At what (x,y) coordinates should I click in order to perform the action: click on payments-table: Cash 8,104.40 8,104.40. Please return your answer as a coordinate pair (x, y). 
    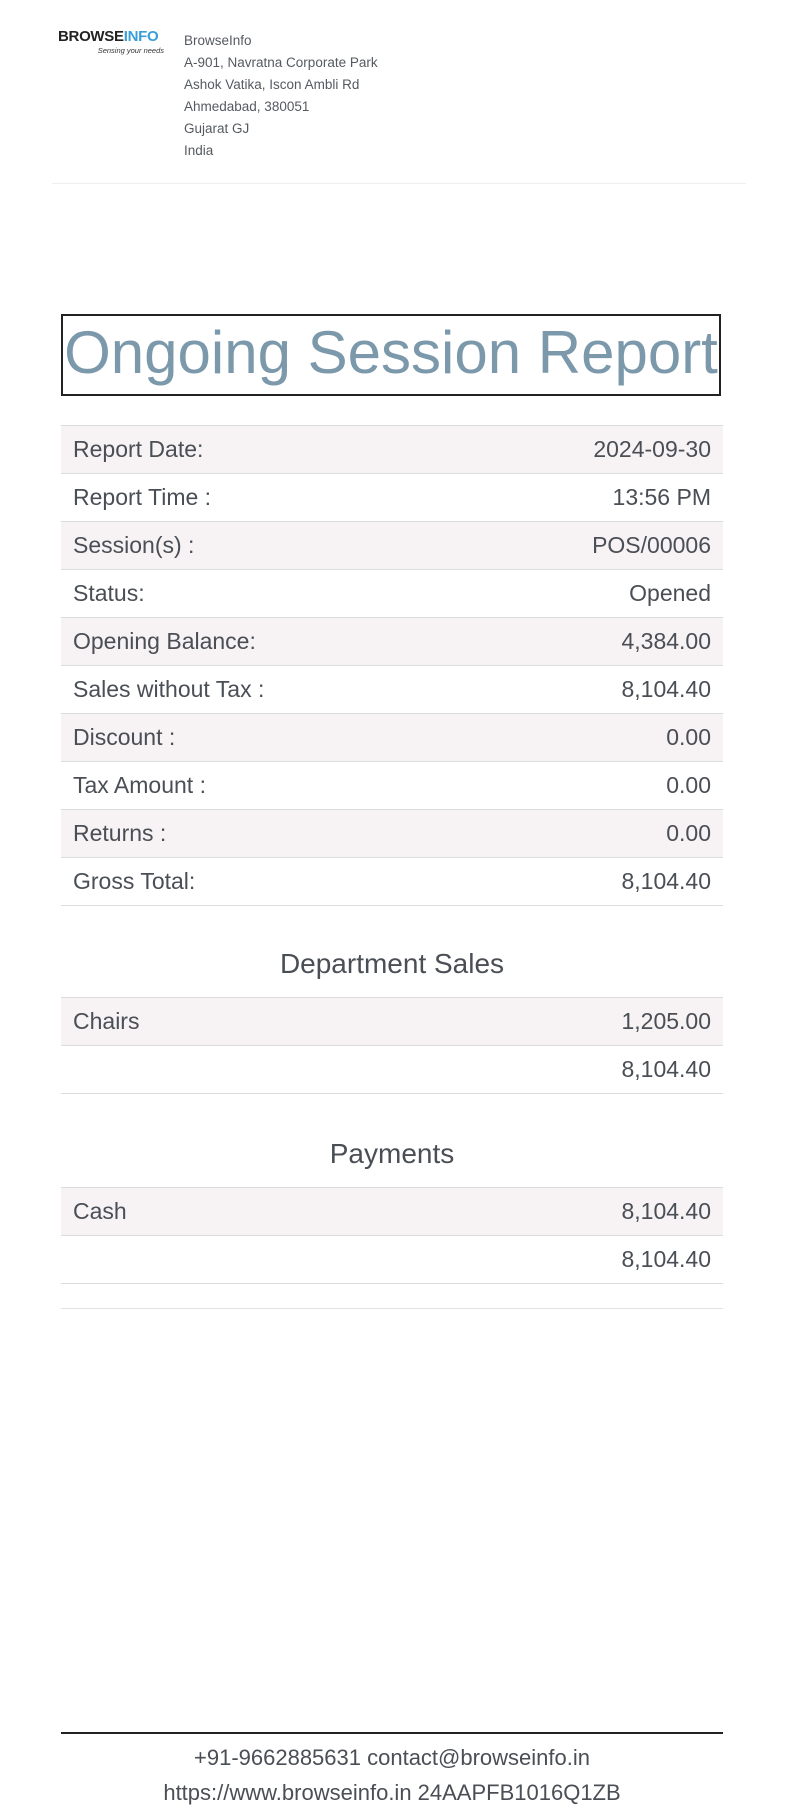
    Looking at the image, I should click on (392, 1235).